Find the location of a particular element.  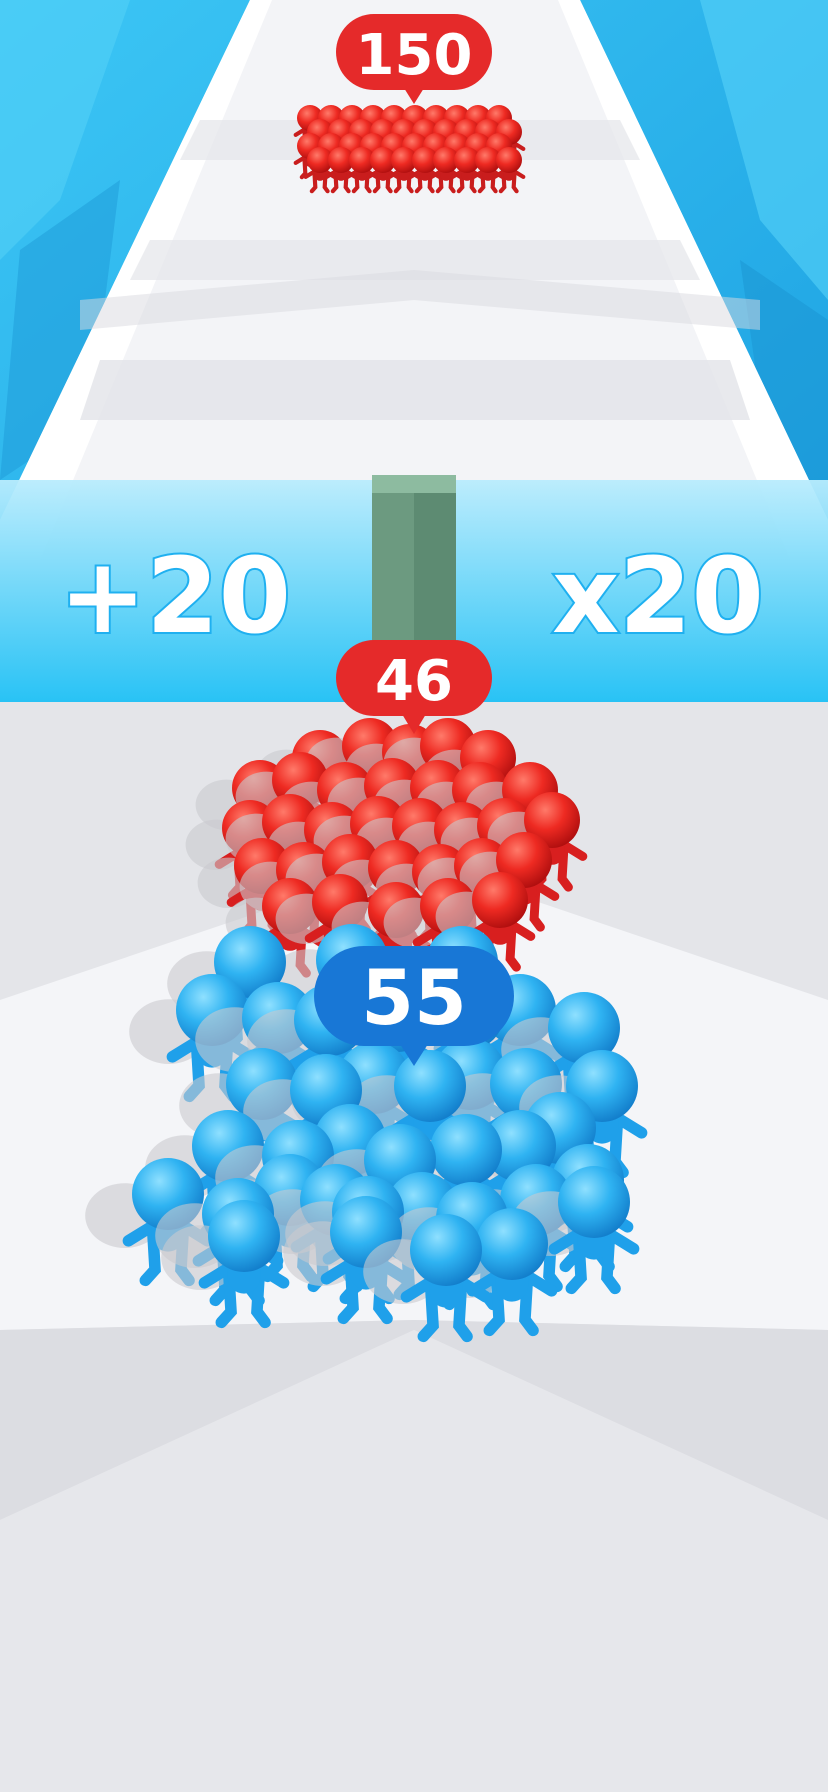

enemy-far-count: 150 is located at coordinates (414, 55).